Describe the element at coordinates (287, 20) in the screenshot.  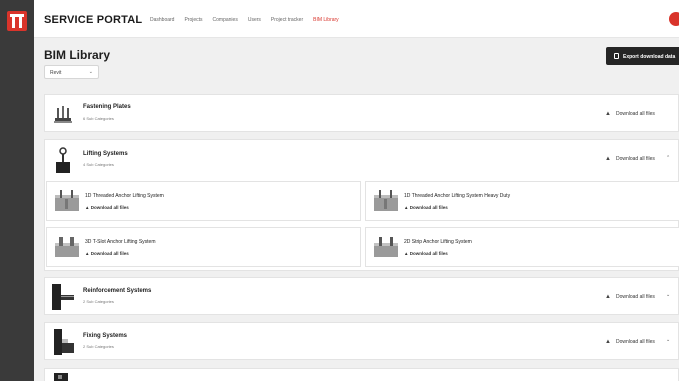
I see `nav-project-tracker: Project tracker` at that location.